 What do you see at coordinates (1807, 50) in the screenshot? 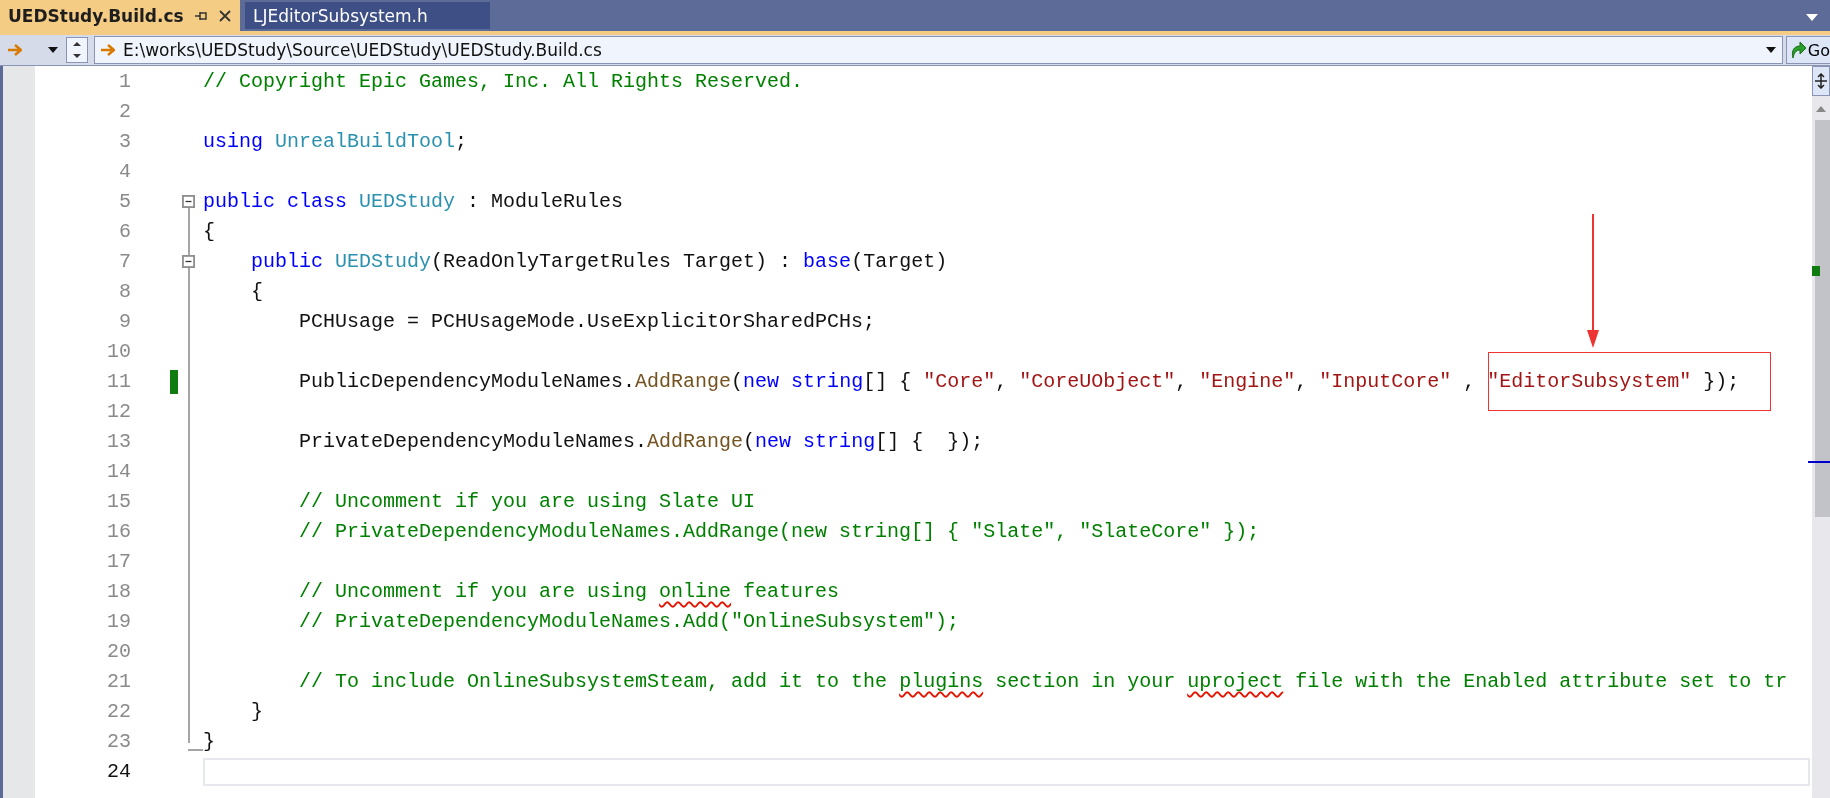
I see `go-button: Go` at bounding box center [1807, 50].